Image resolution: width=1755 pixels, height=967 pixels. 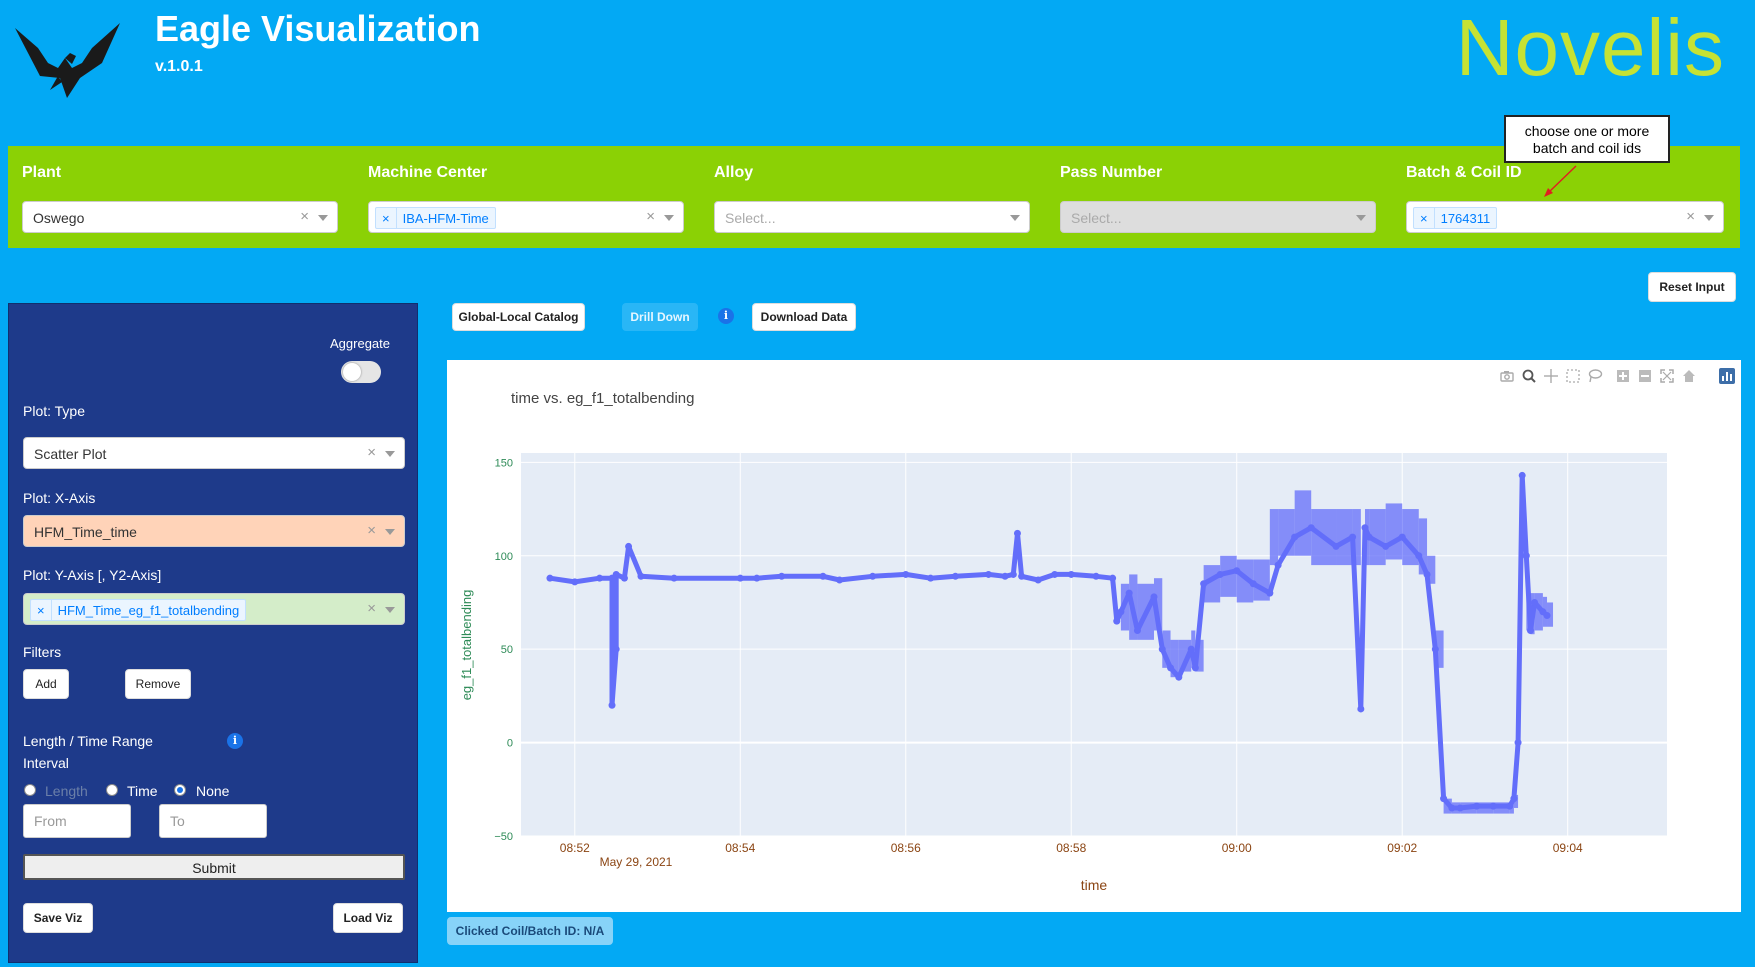 I want to click on machine-center-select: × IBA-HFM-Time ×, so click(x=526, y=217).